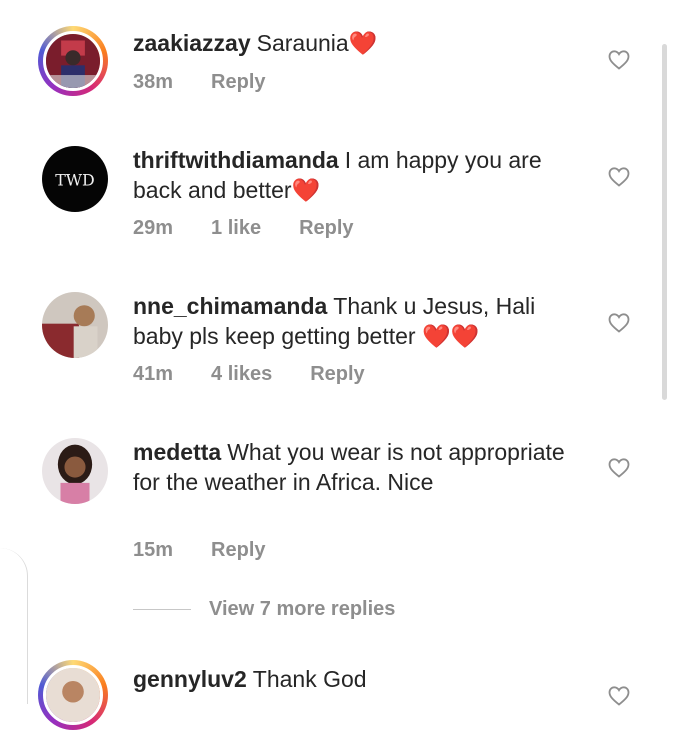 The width and height of the screenshot is (684, 730). What do you see at coordinates (153, 374) in the screenshot?
I see `comment-time: 41m` at bounding box center [153, 374].